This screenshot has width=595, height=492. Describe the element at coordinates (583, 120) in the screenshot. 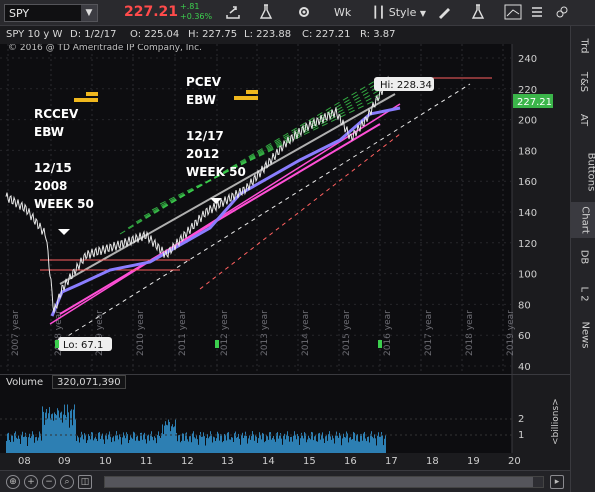

I see `tab-at: AT` at that location.